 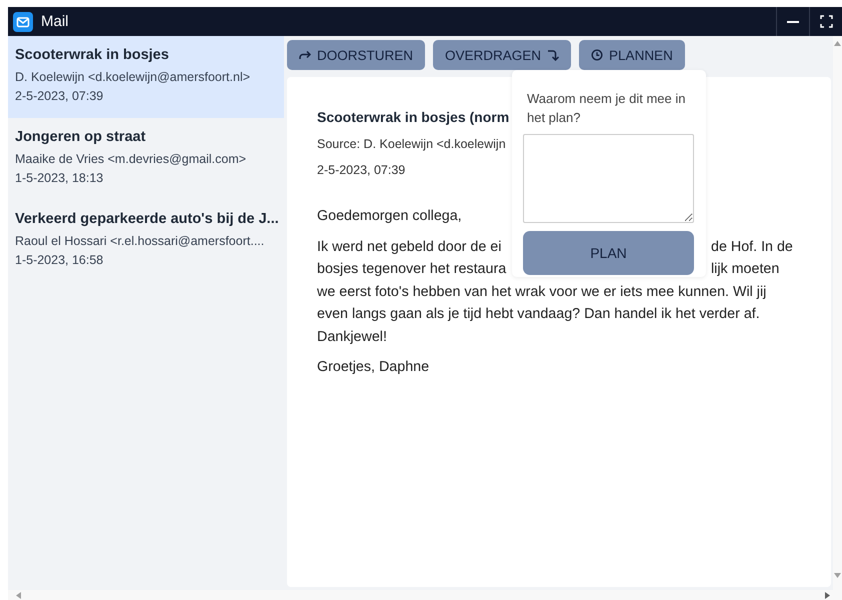 What do you see at coordinates (541, 292) in the screenshot?
I see `body-text: we eerst foto's hebben van het wrak voor we er iets mee kunnen. Wil jij` at bounding box center [541, 292].